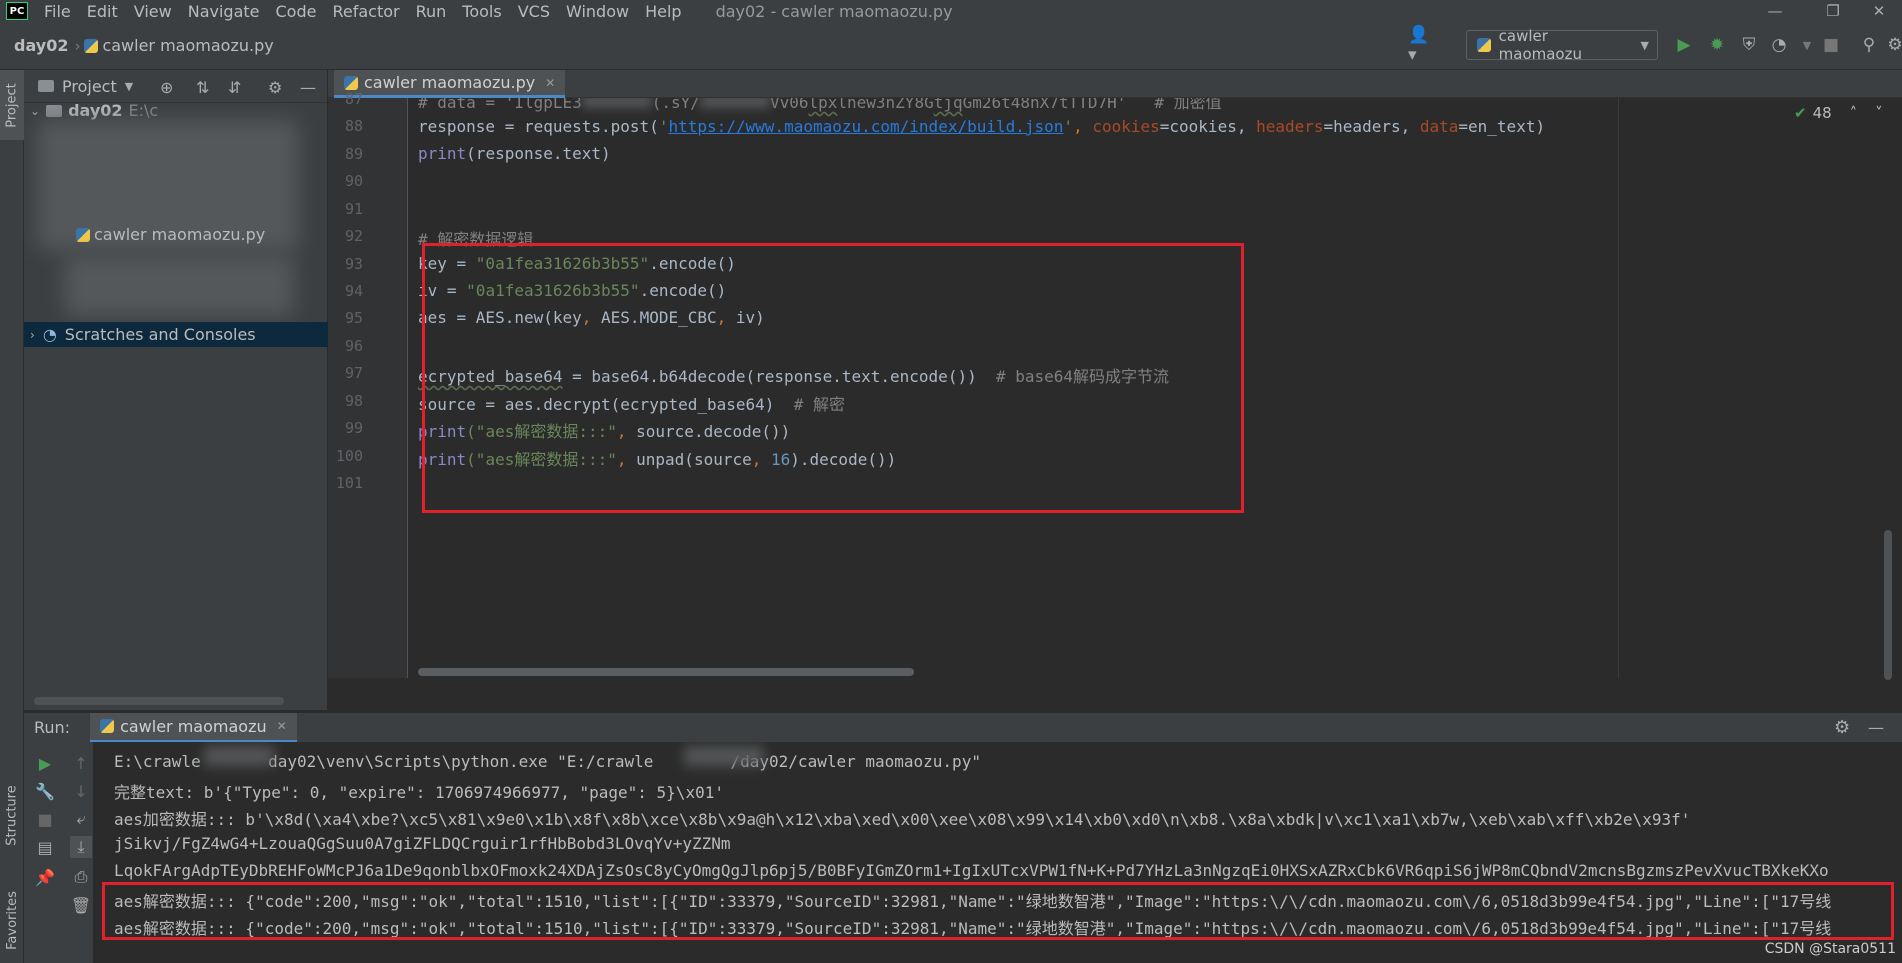 The width and height of the screenshot is (1902, 963). I want to click on folder-icon, so click(54, 110).